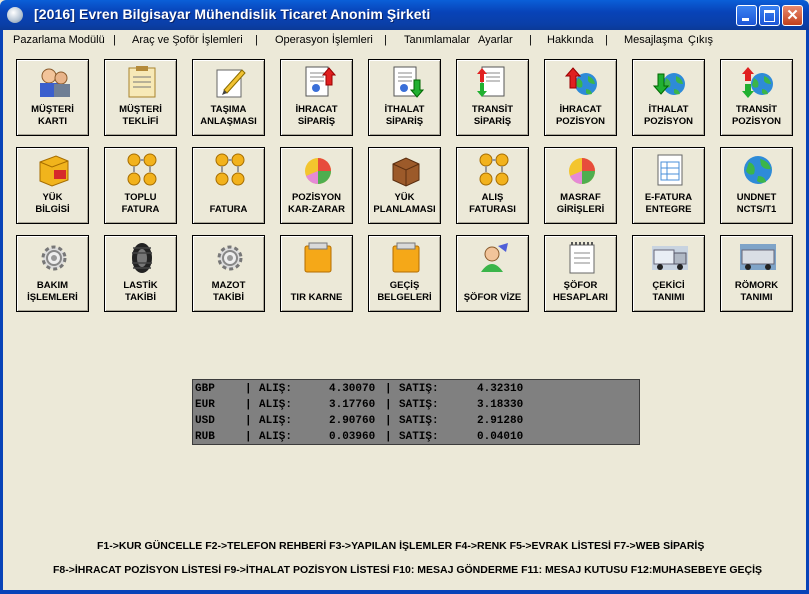 This screenshot has width=809, height=594. I want to click on module-button-label: İHRACAT POZİSYON, so click(580, 115).